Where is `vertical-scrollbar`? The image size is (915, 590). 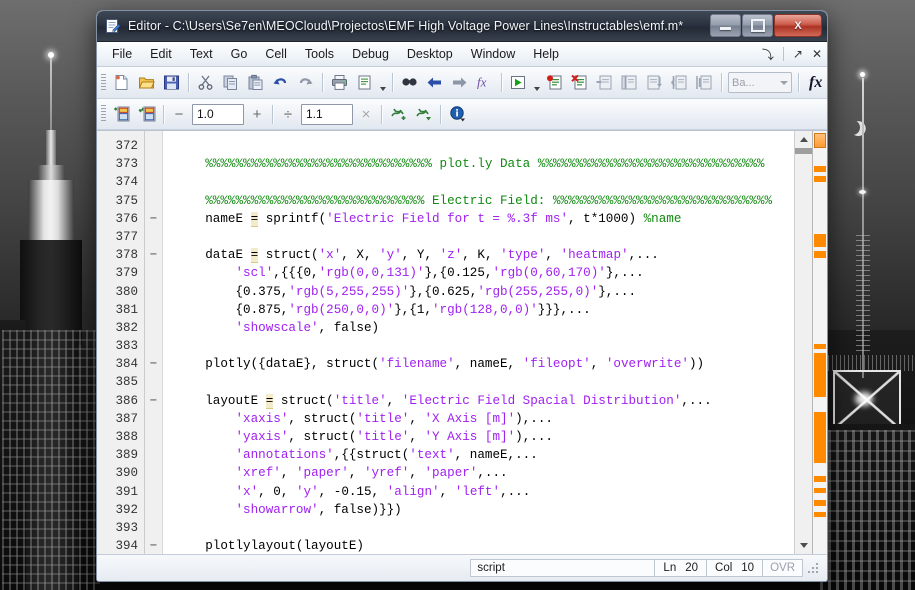
vertical-scrollbar is located at coordinates (803, 342).